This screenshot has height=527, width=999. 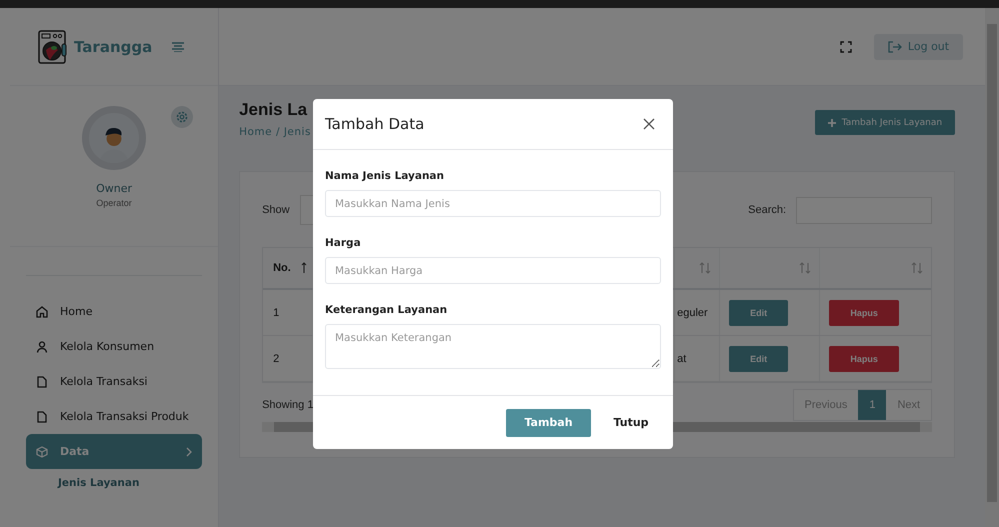 I want to click on page-title: Jenis La, so click(x=273, y=110).